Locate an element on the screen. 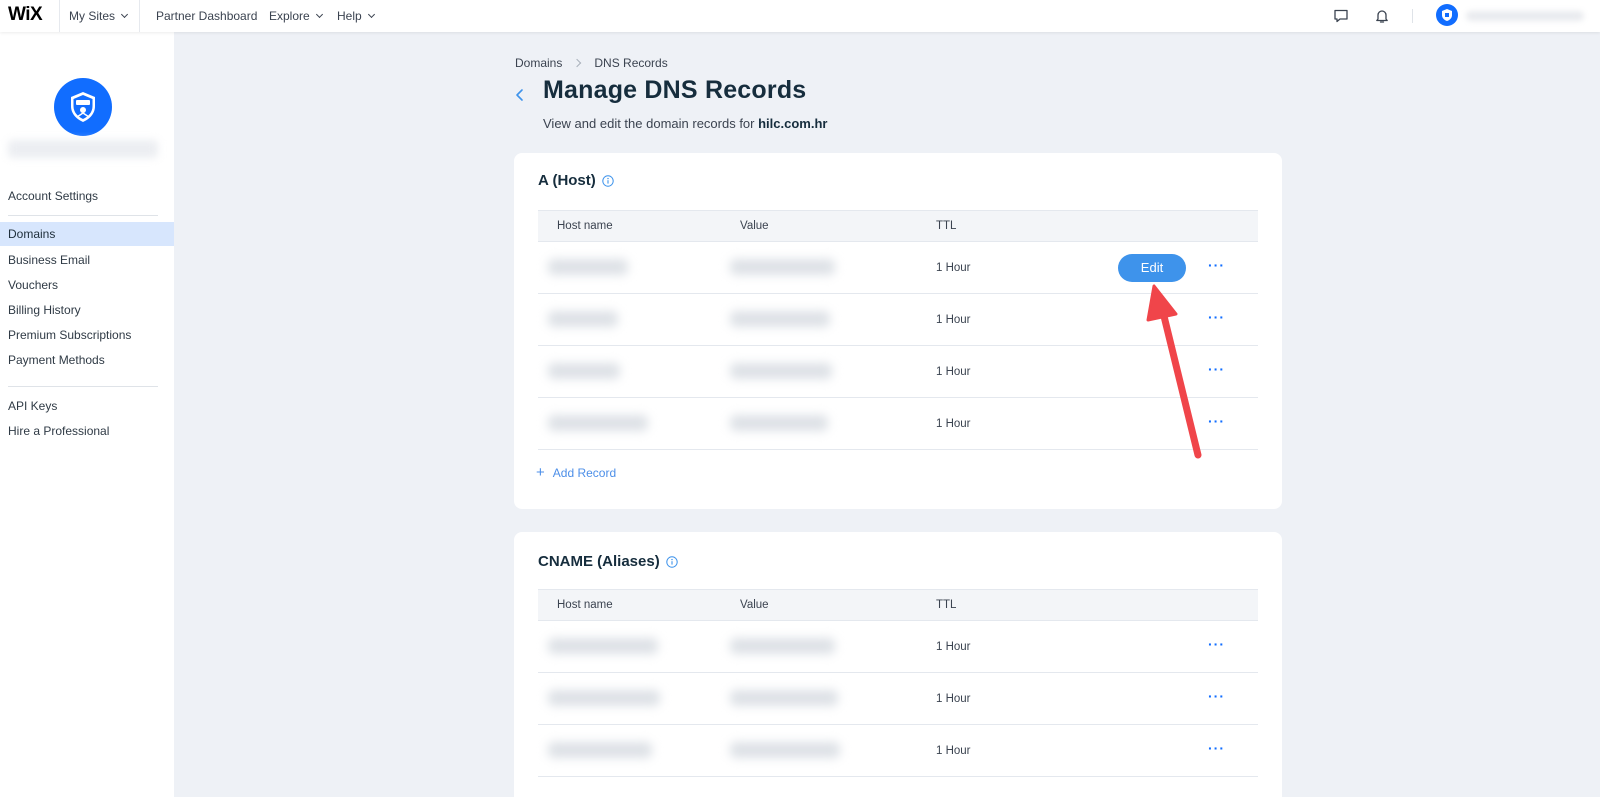 This screenshot has height=797, width=1600. shield-icon is located at coordinates (1447, 15).